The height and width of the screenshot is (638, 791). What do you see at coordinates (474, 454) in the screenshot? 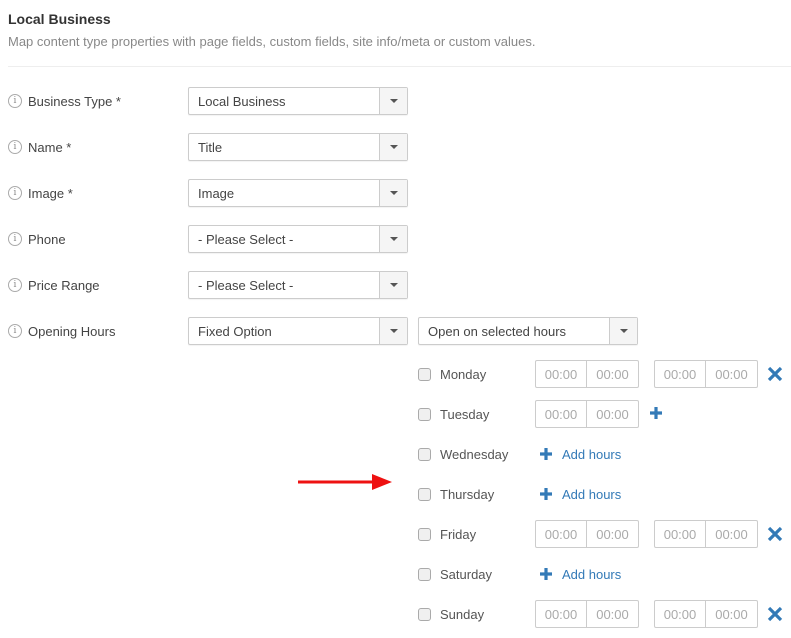
I see `day-label: Wednesday` at bounding box center [474, 454].